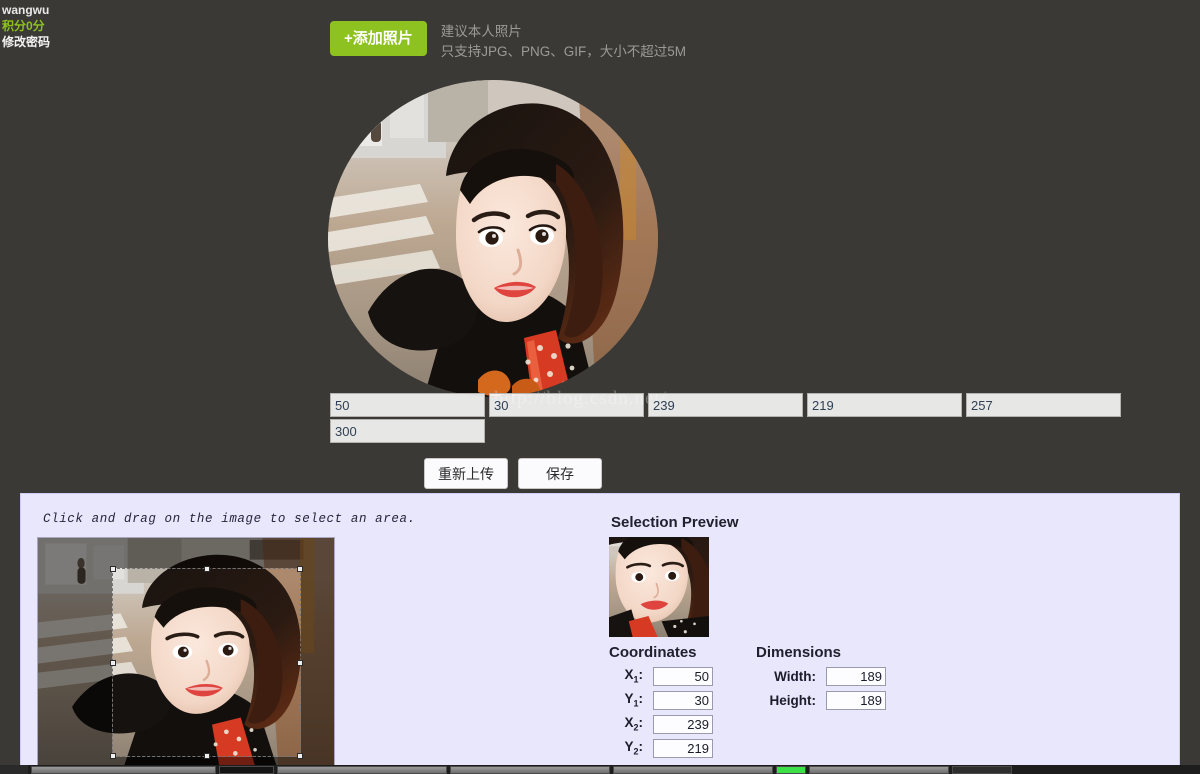  I want to click on field-width-label: Width:, so click(795, 676).